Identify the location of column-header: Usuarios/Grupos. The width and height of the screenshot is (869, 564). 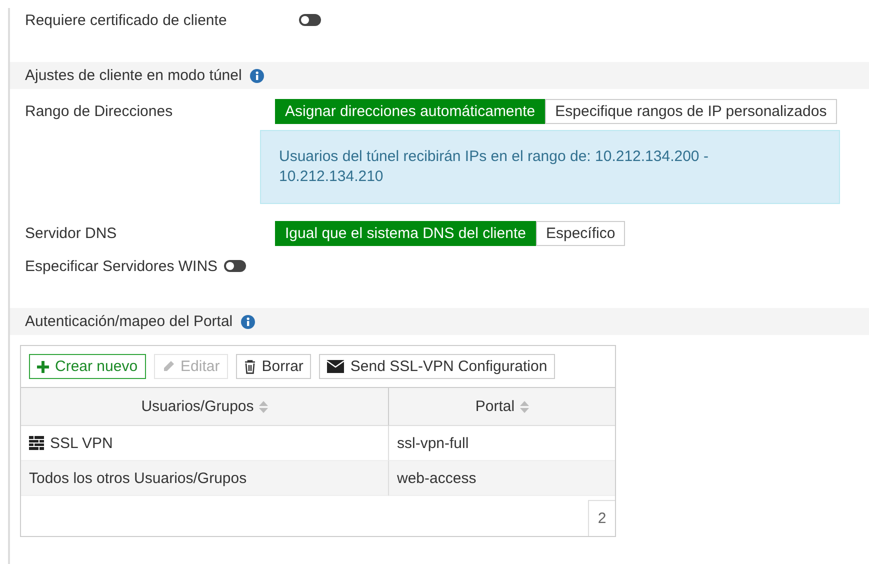
(197, 406).